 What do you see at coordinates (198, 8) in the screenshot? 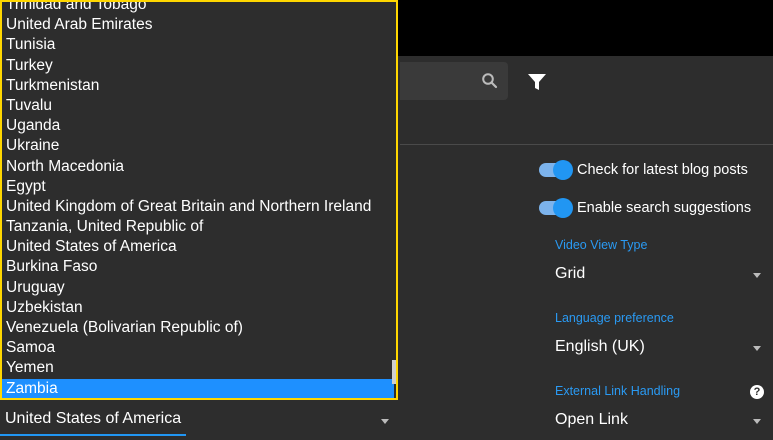
I see `dropdown-option: Trinidad and Tobago` at bounding box center [198, 8].